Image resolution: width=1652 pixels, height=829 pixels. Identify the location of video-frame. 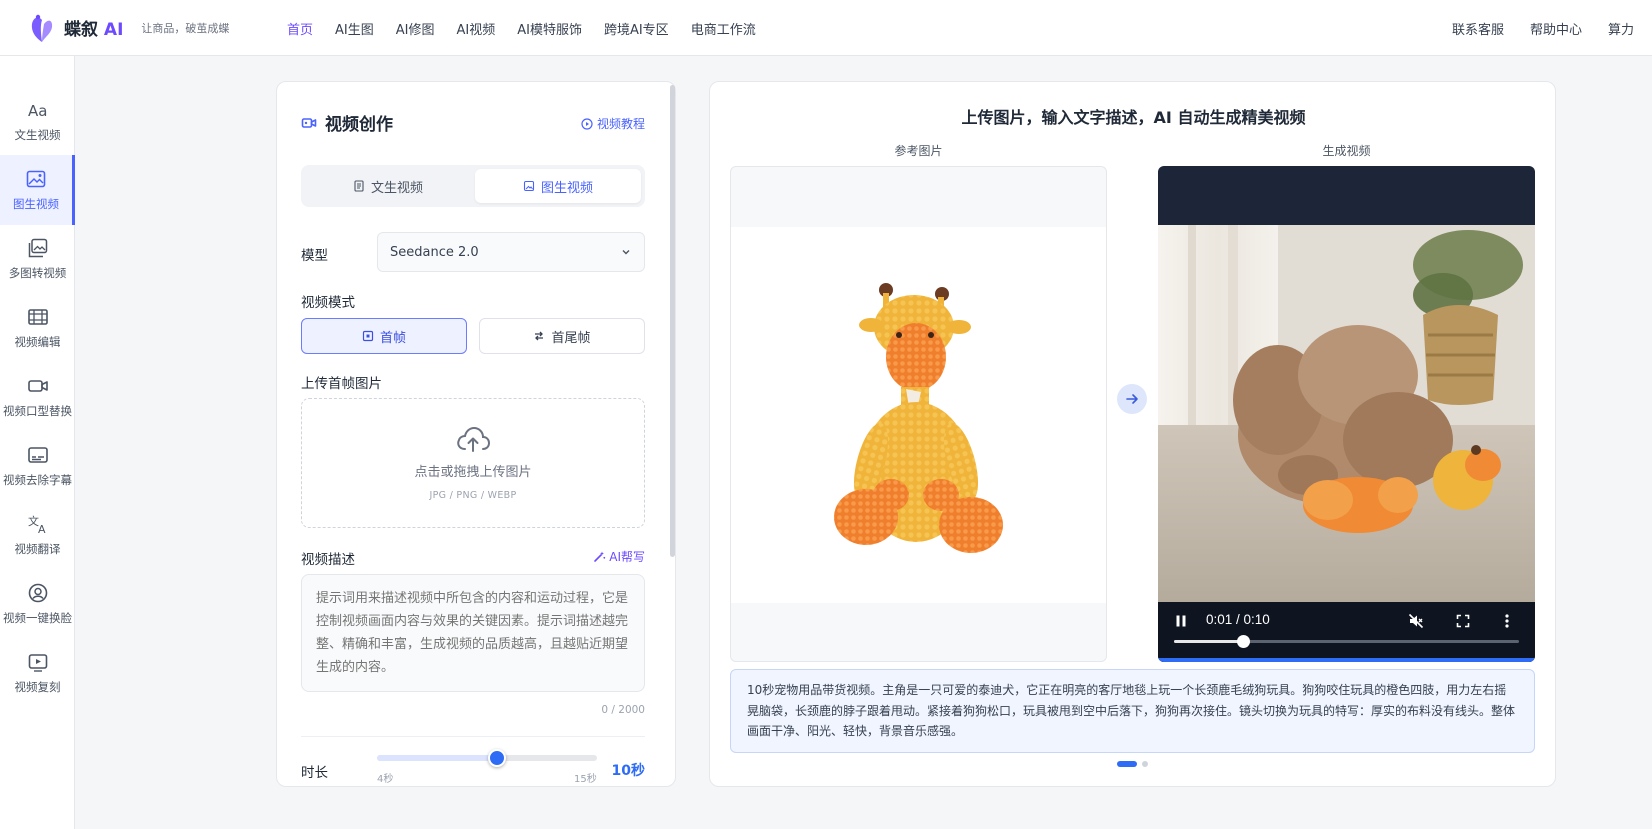
(1346, 413).